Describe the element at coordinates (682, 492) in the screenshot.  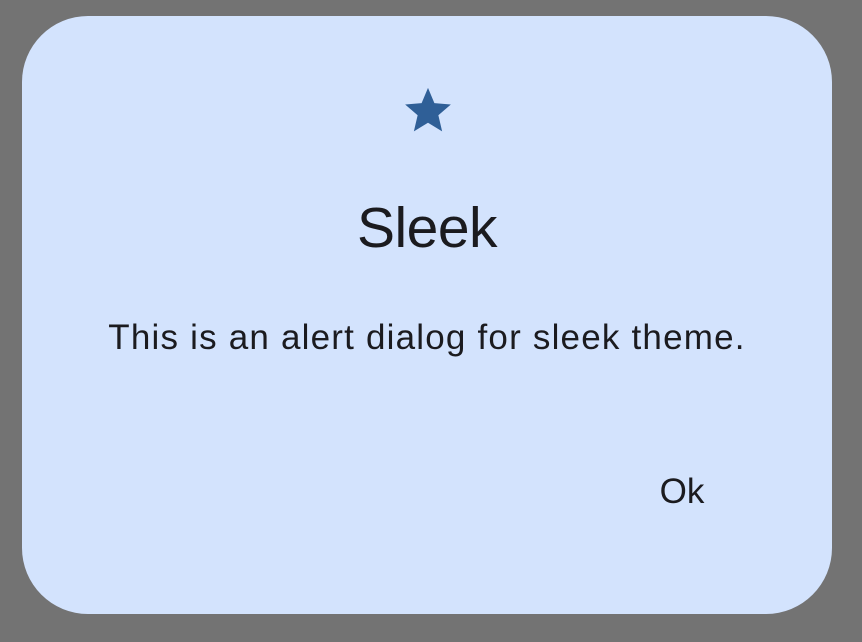
I see `ok-button: Ok` at that location.